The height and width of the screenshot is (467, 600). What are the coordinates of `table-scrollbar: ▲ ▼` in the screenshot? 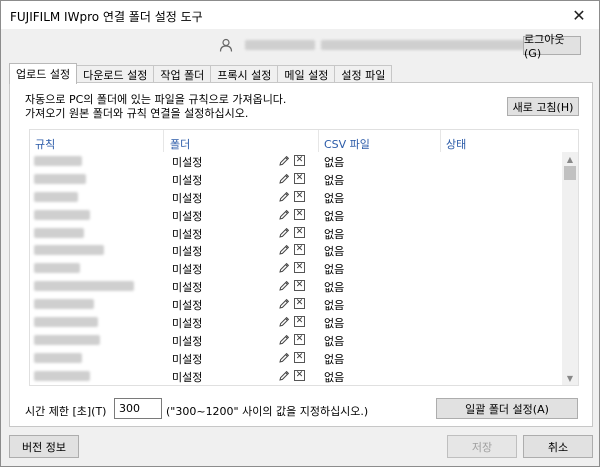 It's located at (570, 268).